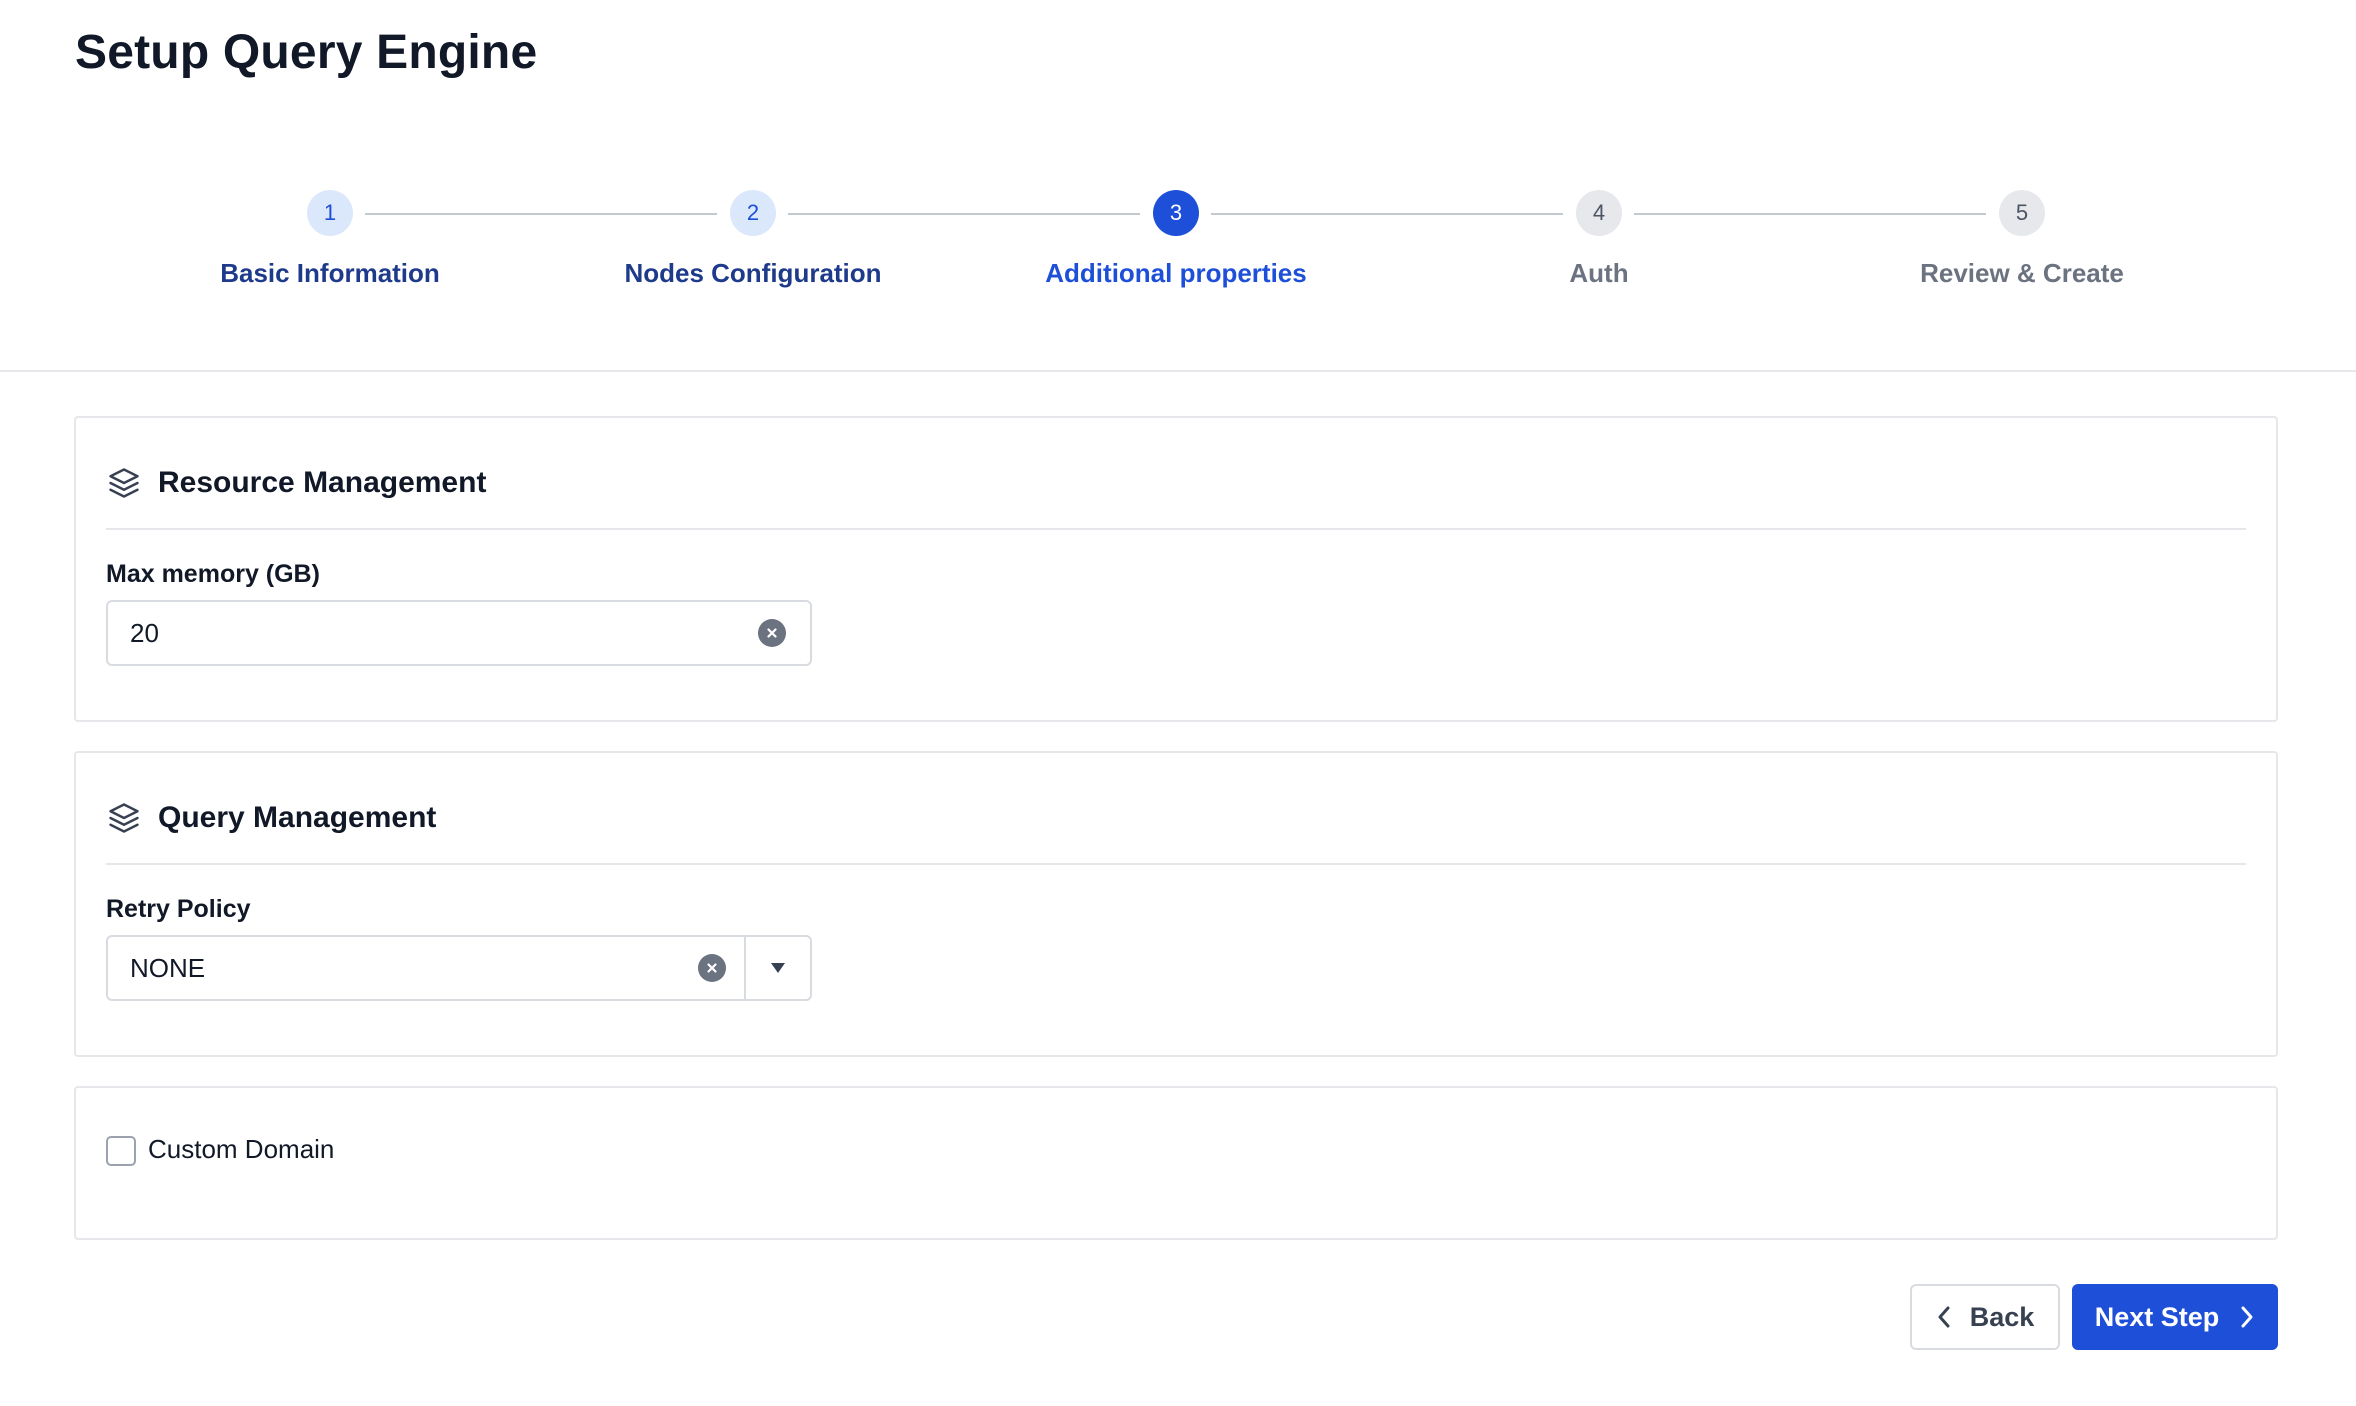 The width and height of the screenshot is (2356, 1406). Describe the element at coordinates (241, 1149) in the screenshot. I see `custom-domain-label: Custom Domain` at that location.